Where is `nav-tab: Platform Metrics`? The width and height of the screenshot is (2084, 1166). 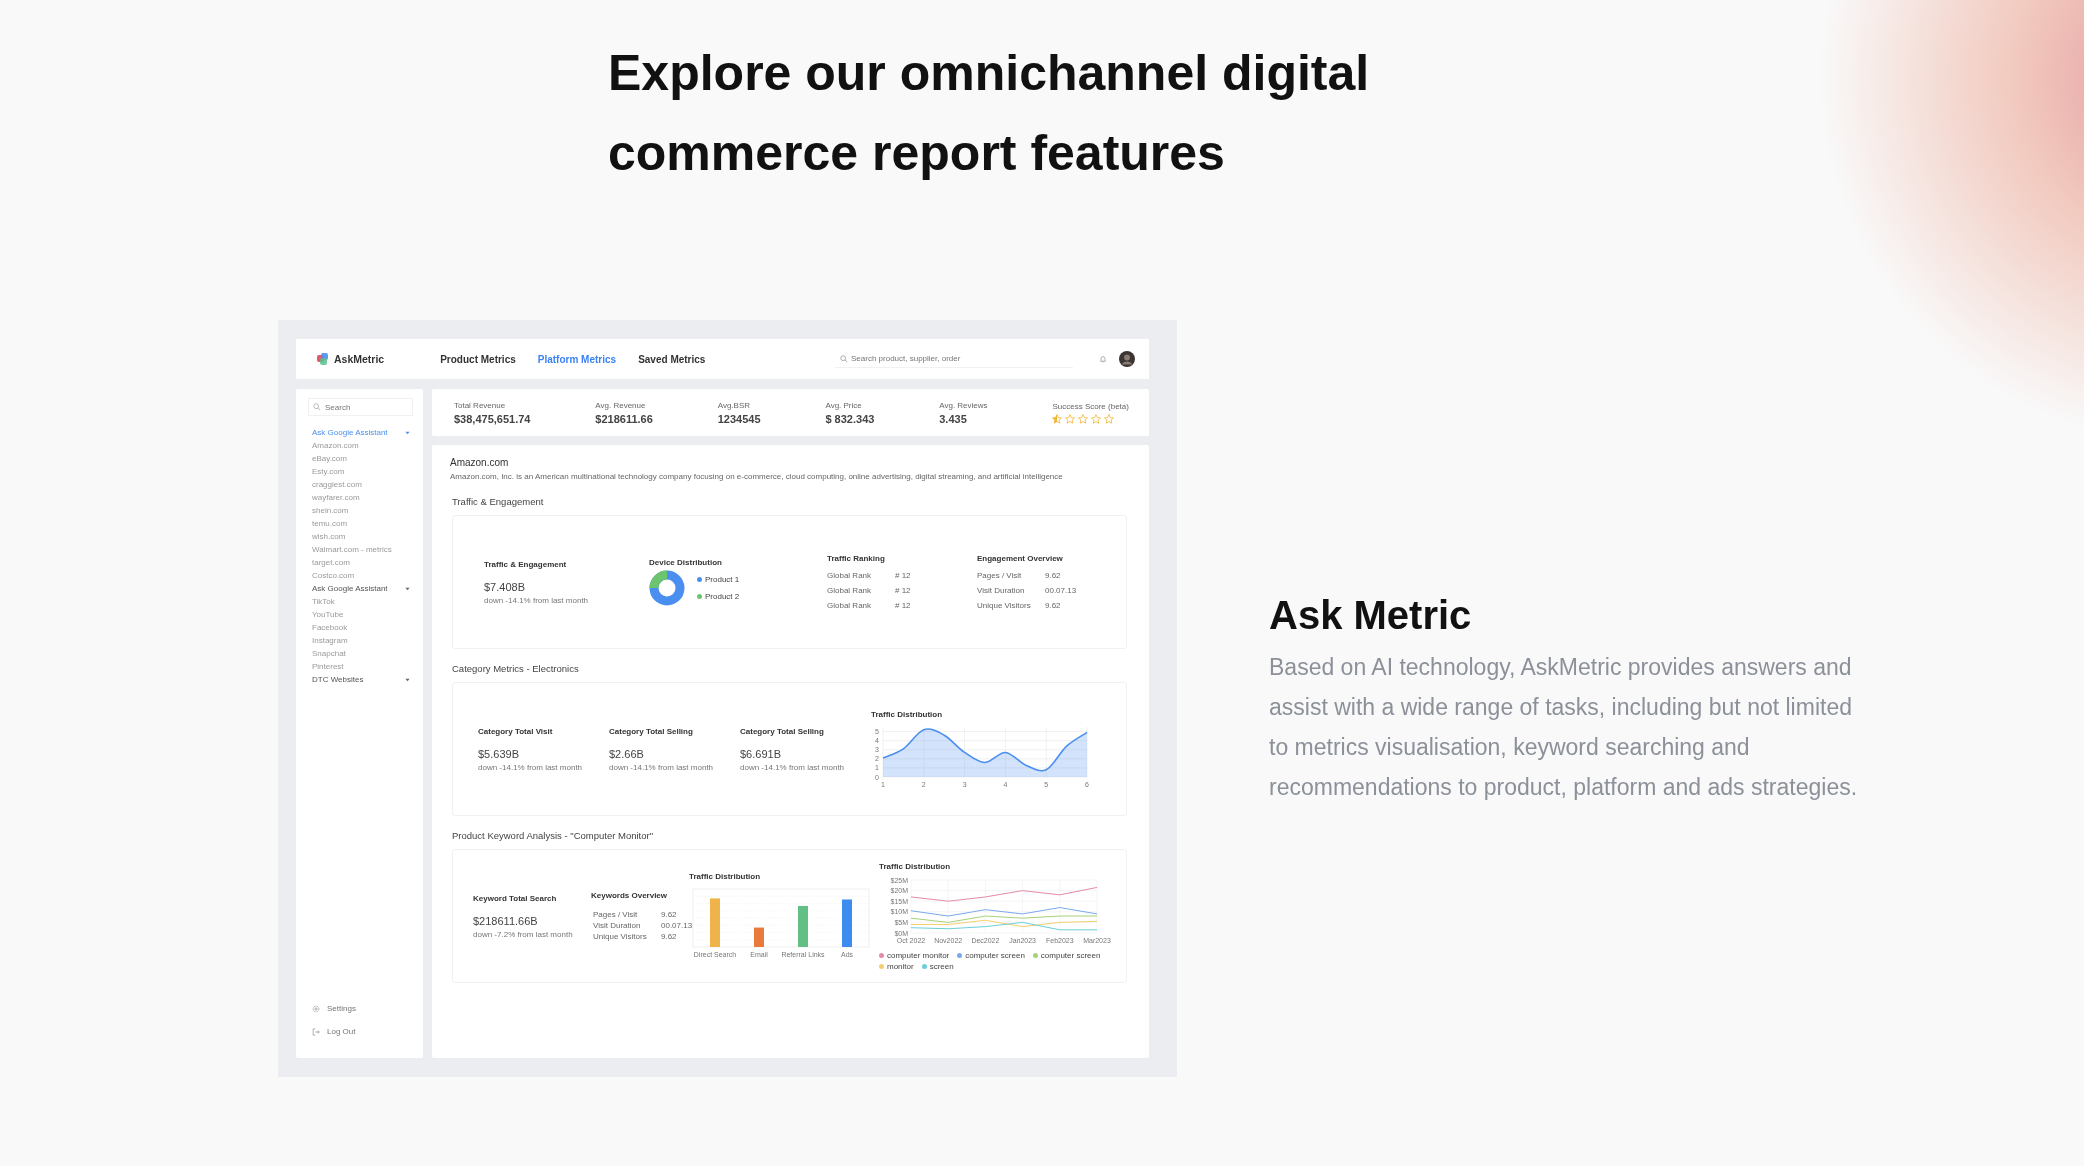 nav-tab: Platform Metrics is located at coordinates (577, 359).